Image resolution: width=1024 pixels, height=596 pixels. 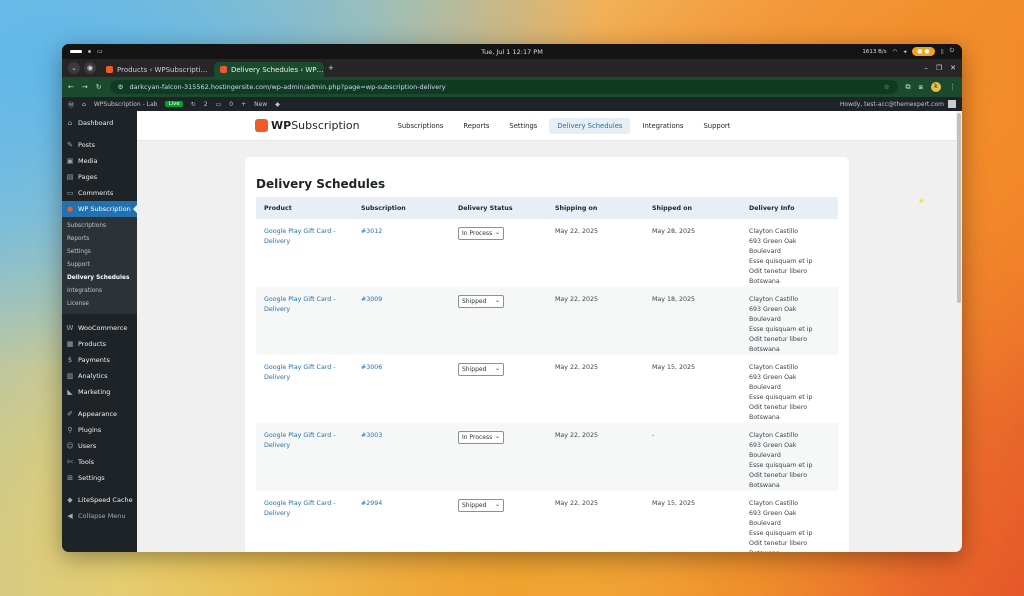 I want to click on sidebar-item-analytics: ▥ Analytics, so click(x=99, y=376).